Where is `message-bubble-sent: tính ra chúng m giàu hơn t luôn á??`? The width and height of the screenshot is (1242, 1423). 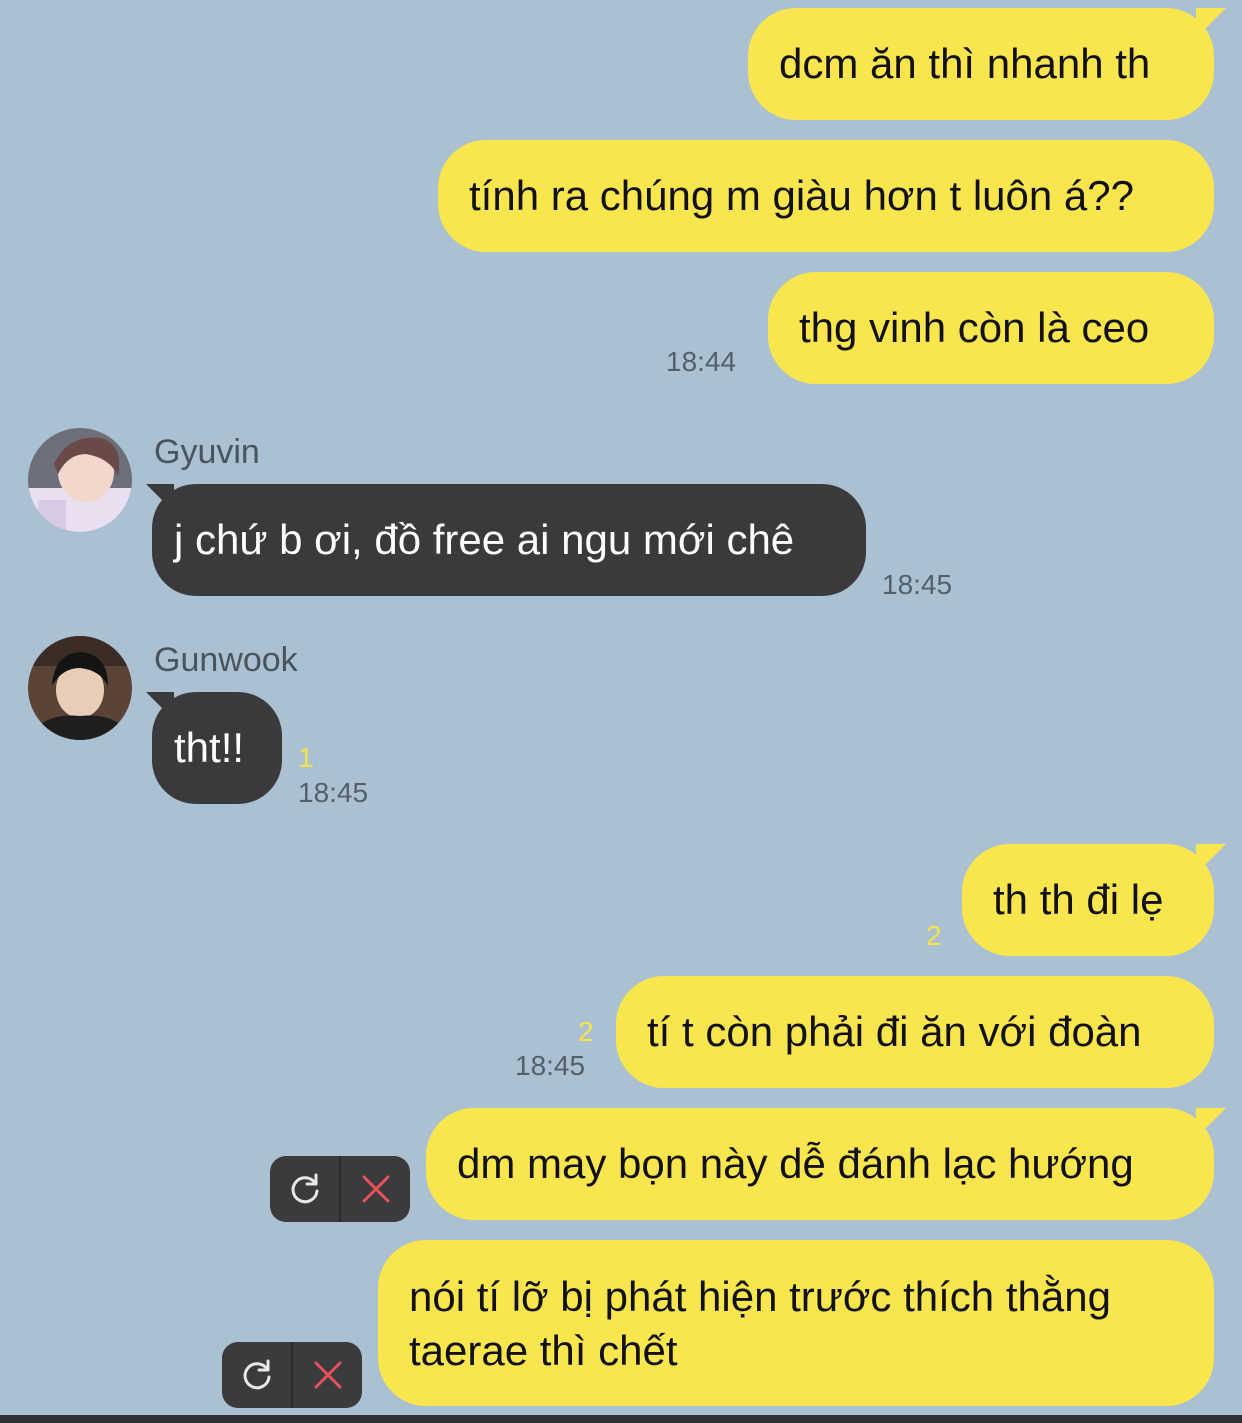 message-bubble-sent: tính ra chúng m giàu hơn t luôn á?? is located at coordinates (826, 196).